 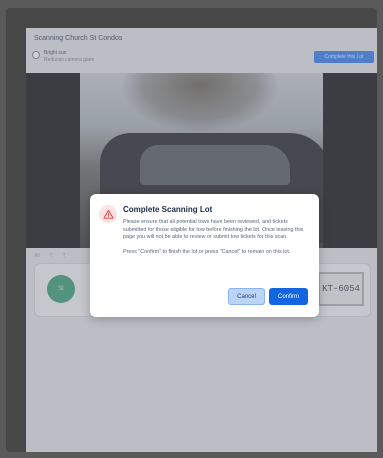 I want to click on warning-icon, so click(x=108, y=214).